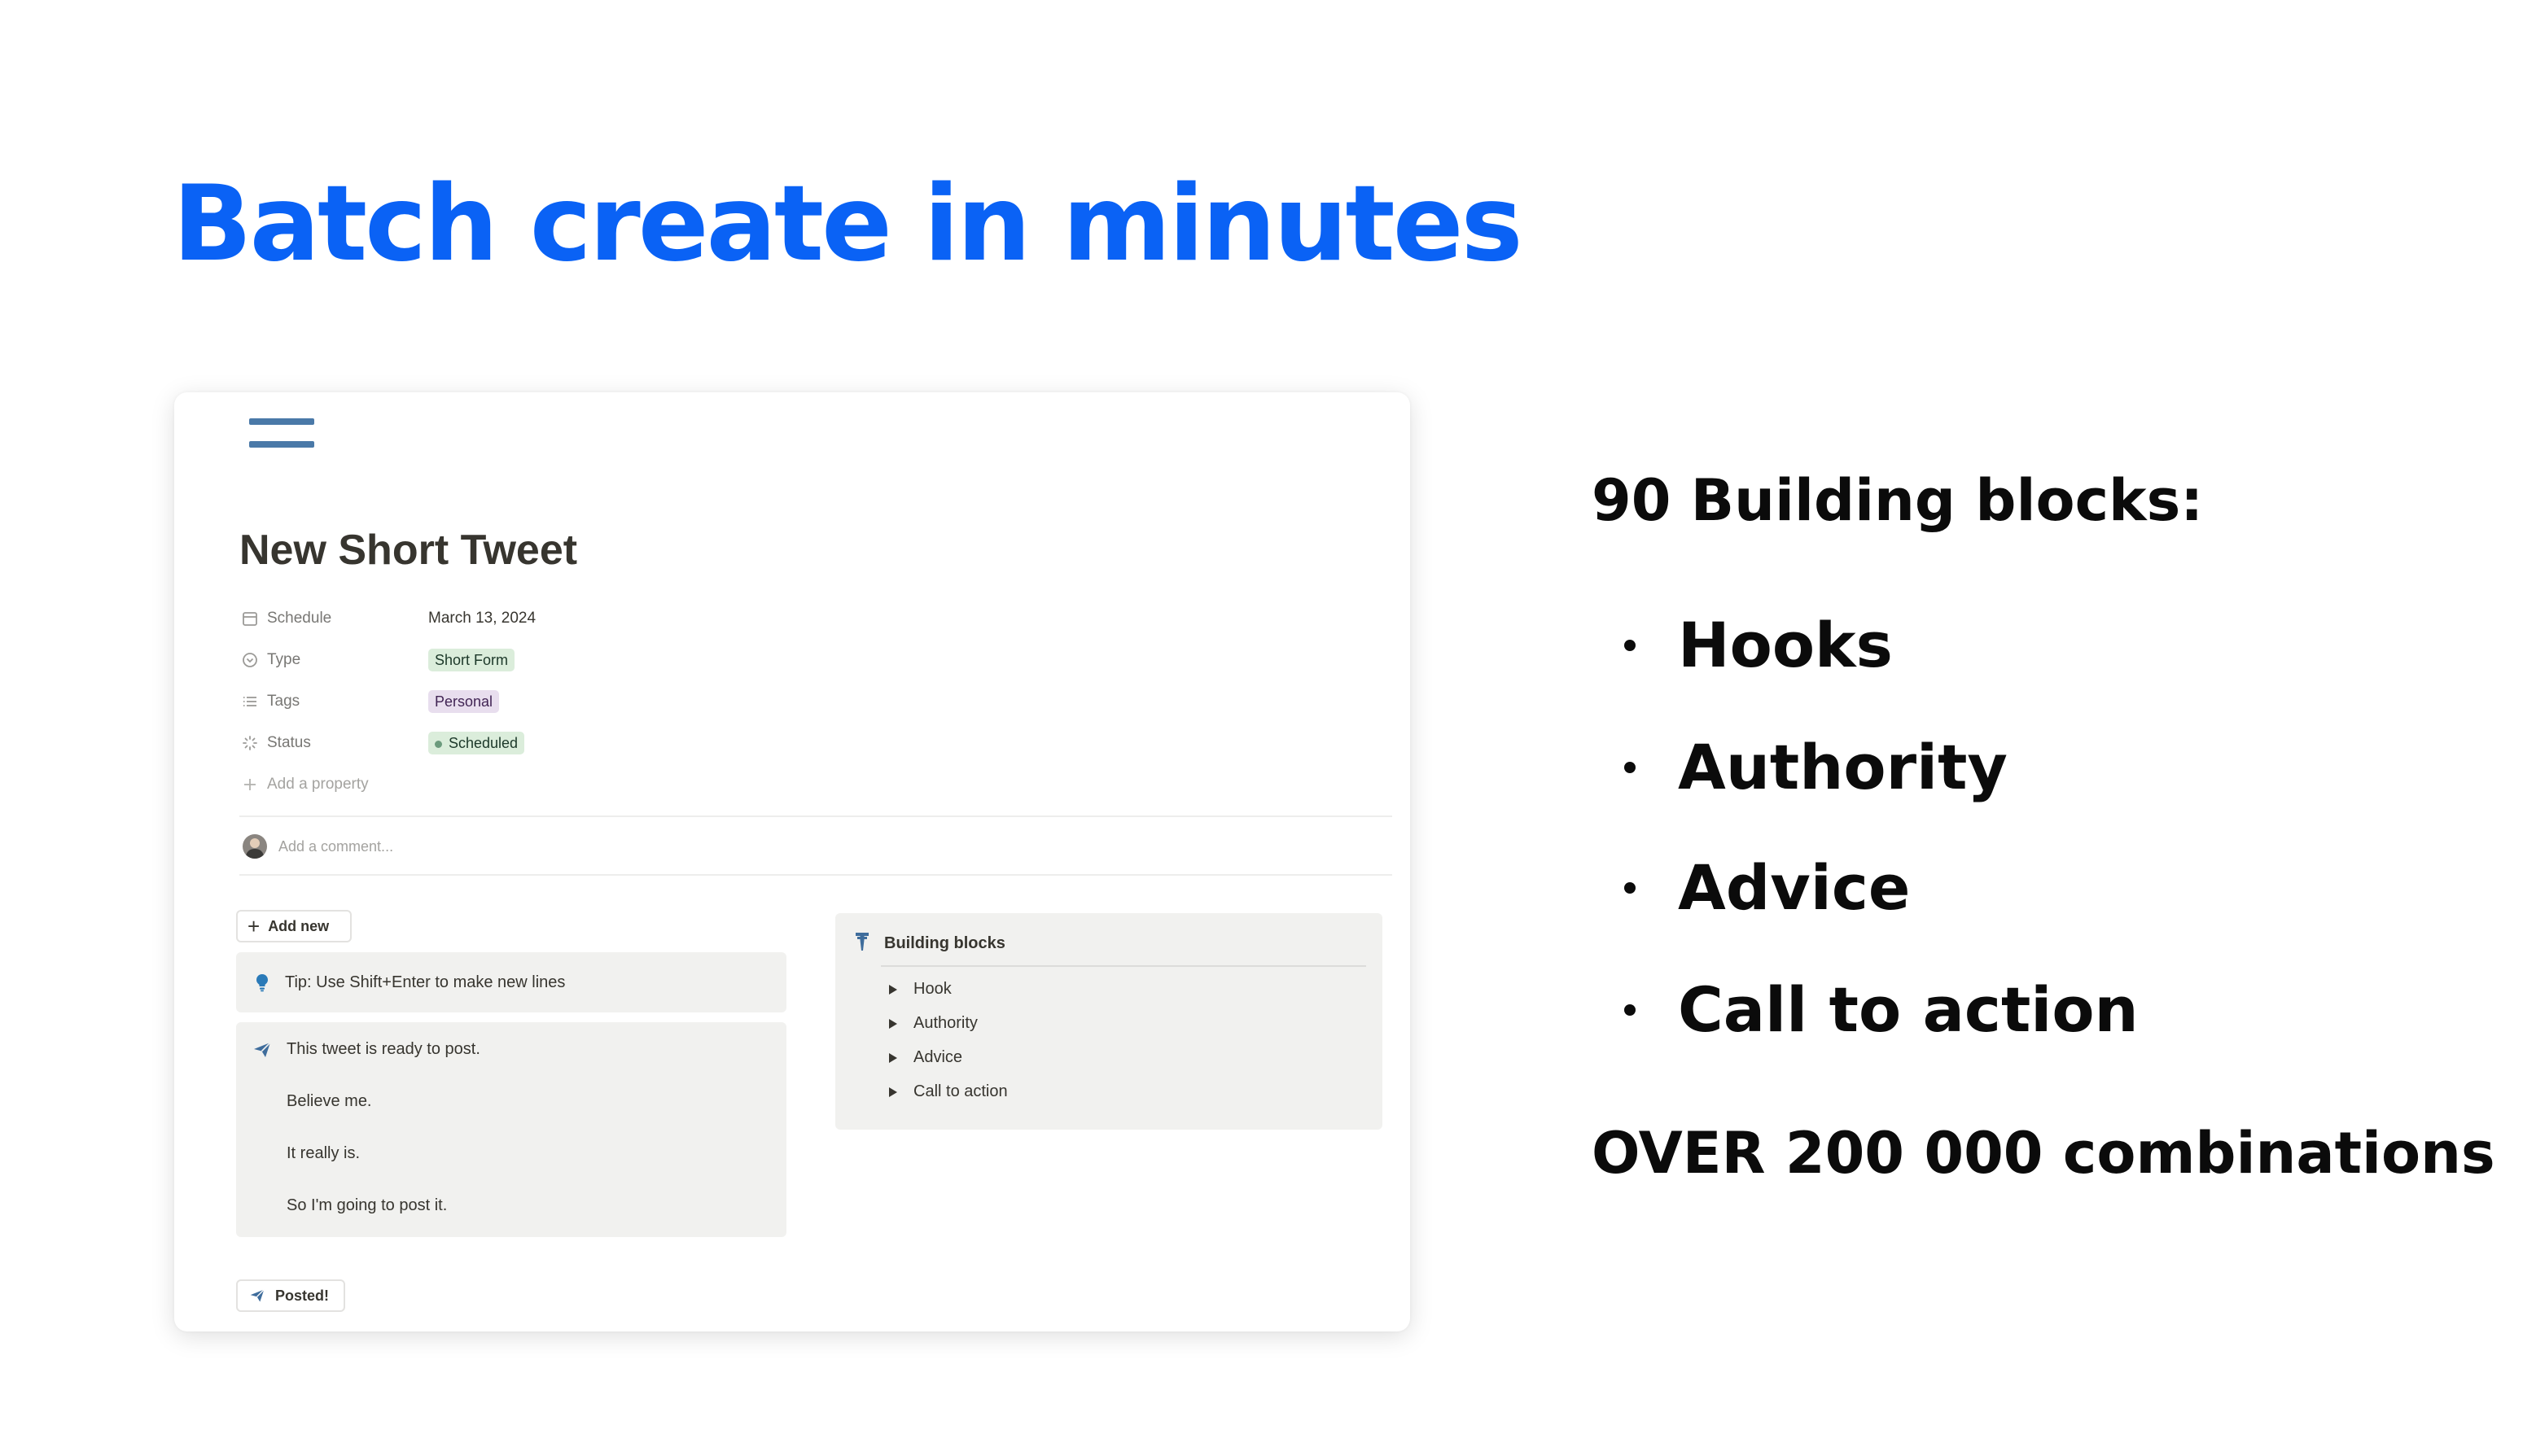  Describe the element at coordinates (281, 437) in the screenshot. I see `menu-icon` at that location.